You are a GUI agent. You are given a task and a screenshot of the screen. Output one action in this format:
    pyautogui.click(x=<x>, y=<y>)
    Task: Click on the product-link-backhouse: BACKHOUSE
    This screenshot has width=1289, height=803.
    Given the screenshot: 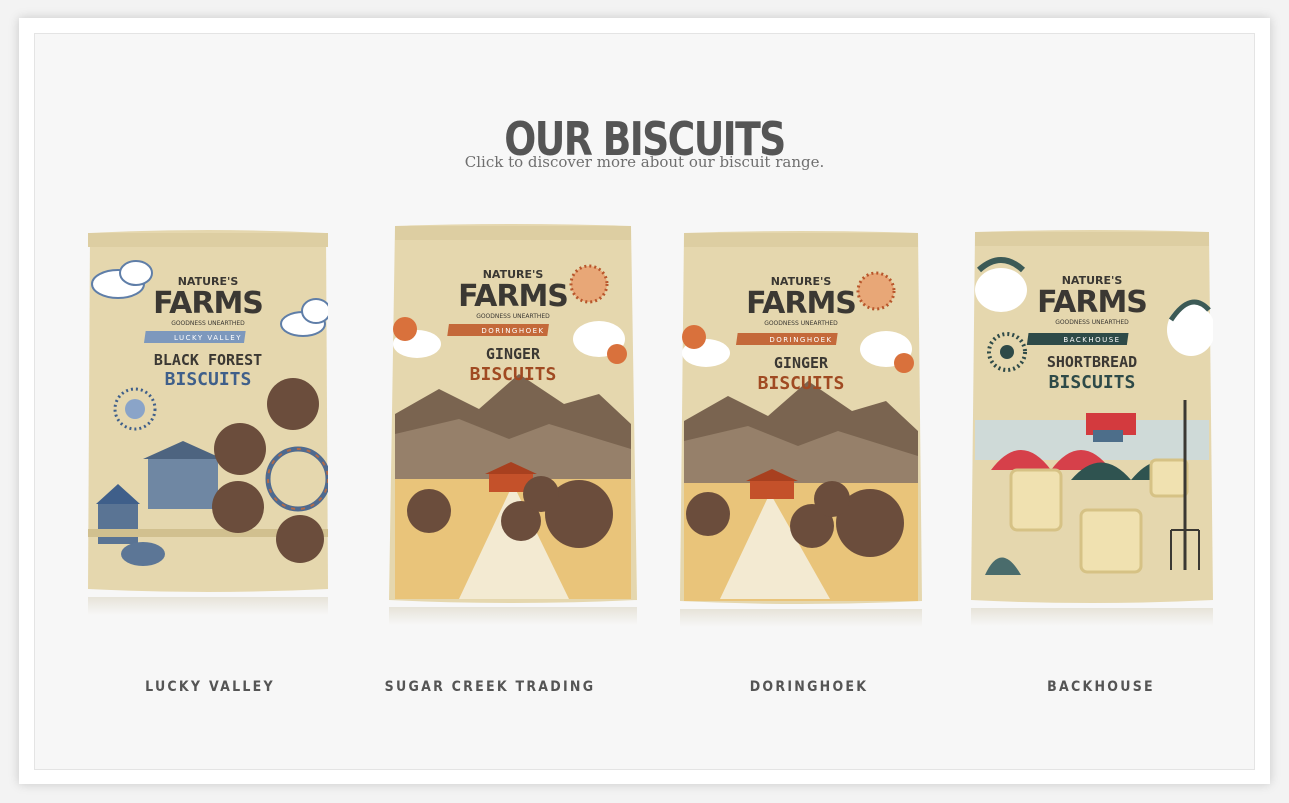 What is the action you would take?
    pyautogui.click(x=1101, y=687)
    